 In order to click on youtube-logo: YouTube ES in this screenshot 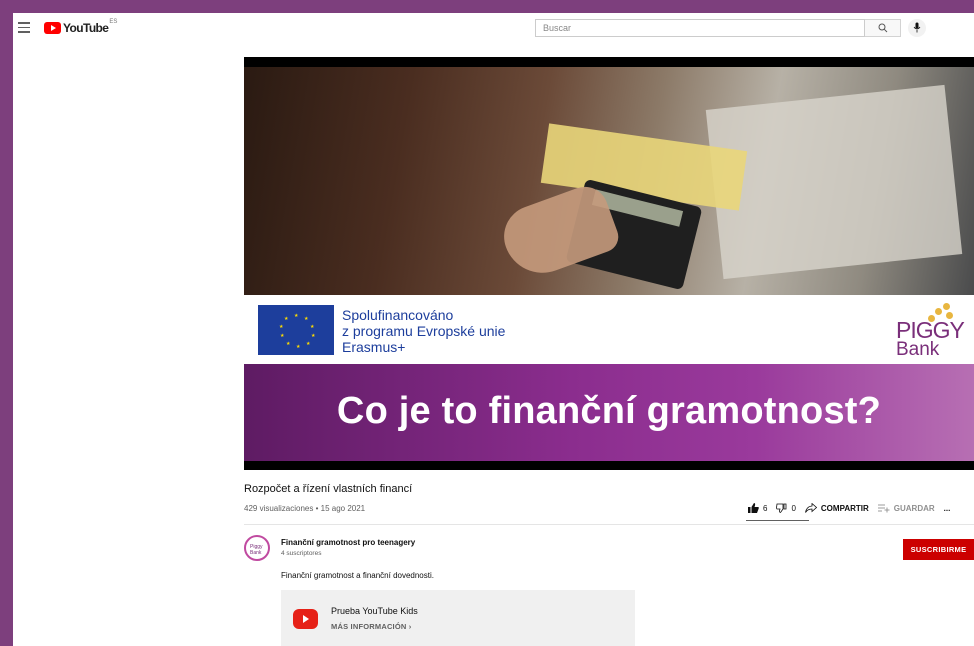, I will do `click(81, 27)`.